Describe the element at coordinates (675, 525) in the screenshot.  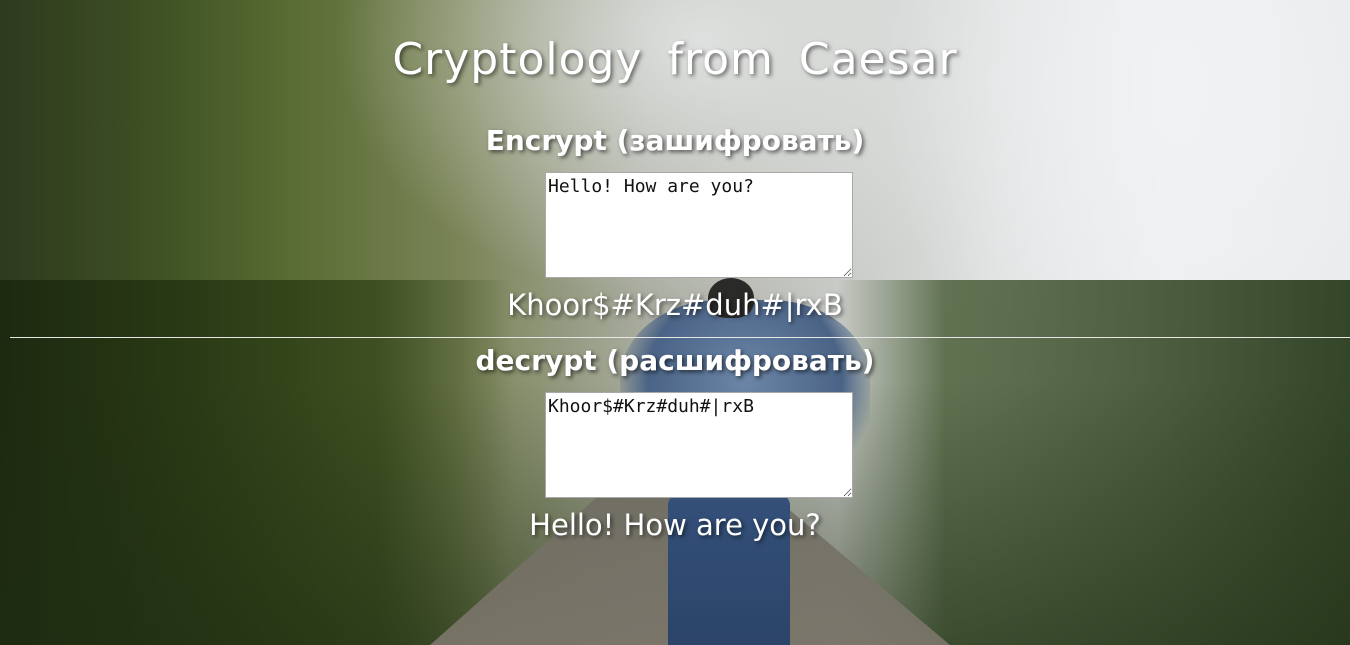
I see `decrypt-output: Hello! How are you?` at that location.